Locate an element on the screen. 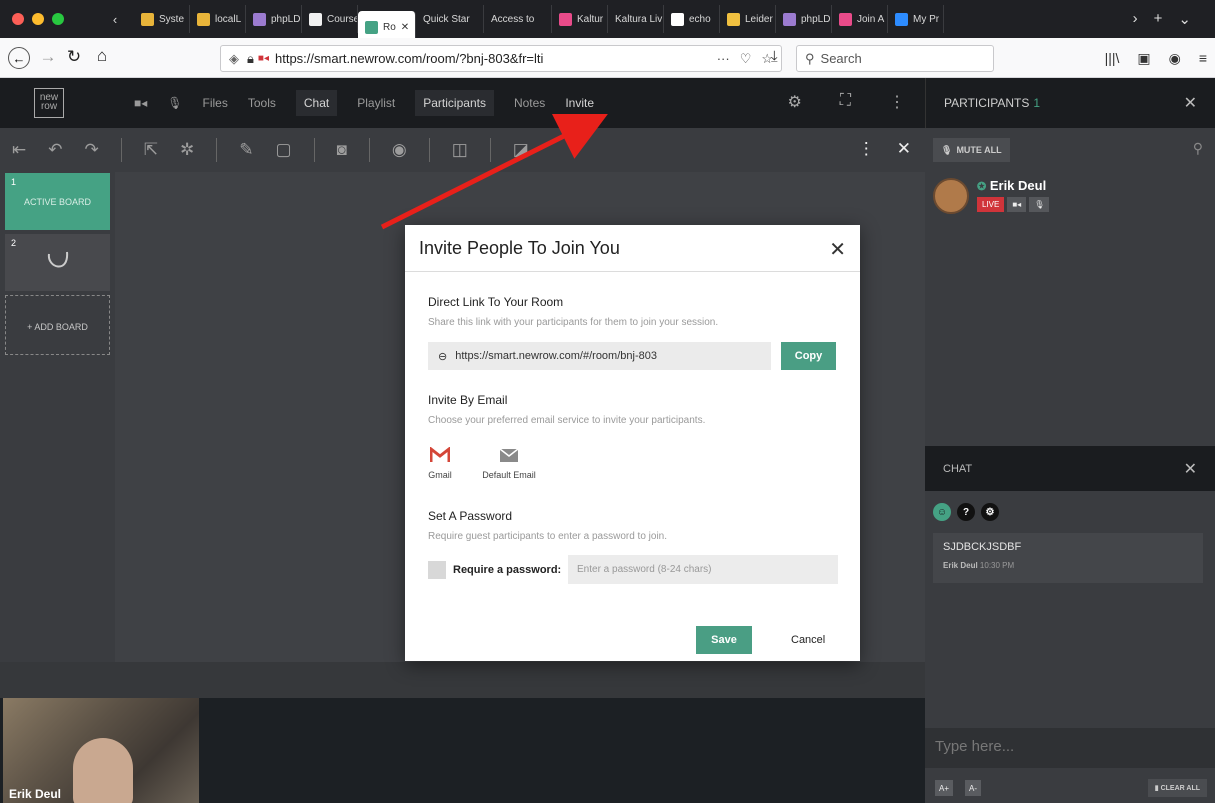 The height and width of the screenshot is (803, 1215). chat-title: CHAT is located at coordinates (958, 468).